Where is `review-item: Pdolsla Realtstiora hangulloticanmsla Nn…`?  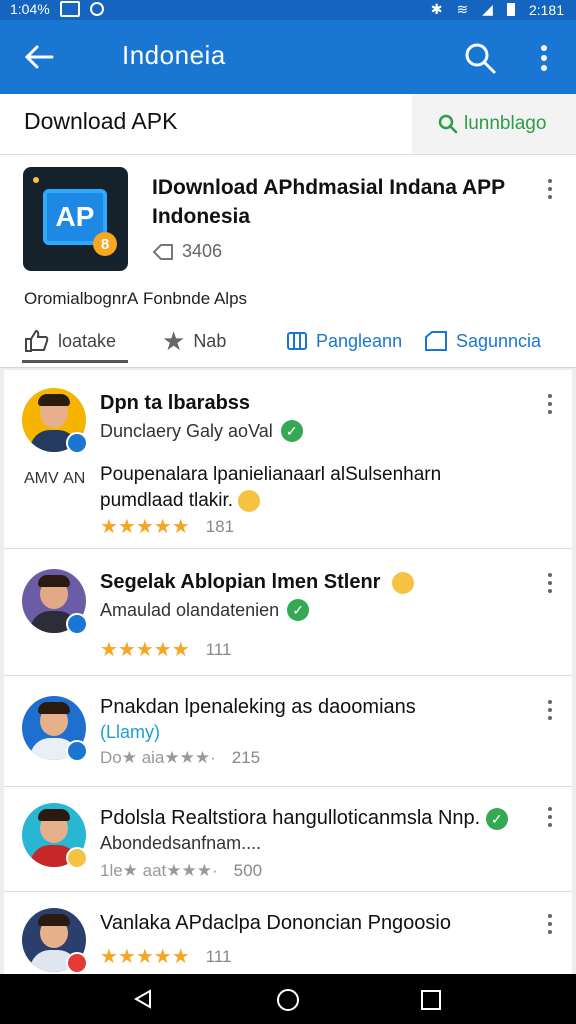
review-item: Pdolsla Realtstiora hangulloticanmsla Nn… is located at coordinates (288, 839).